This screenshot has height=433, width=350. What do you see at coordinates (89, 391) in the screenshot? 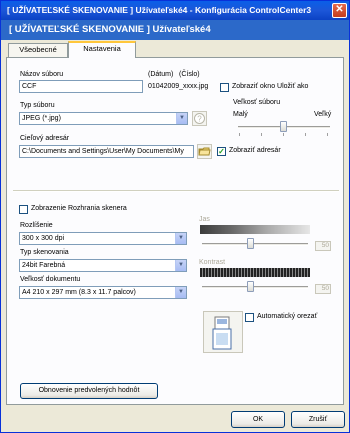
I see `restore-defaults-button: Obnovenie predvolených hodnôt` at bounding box center [89, 391].